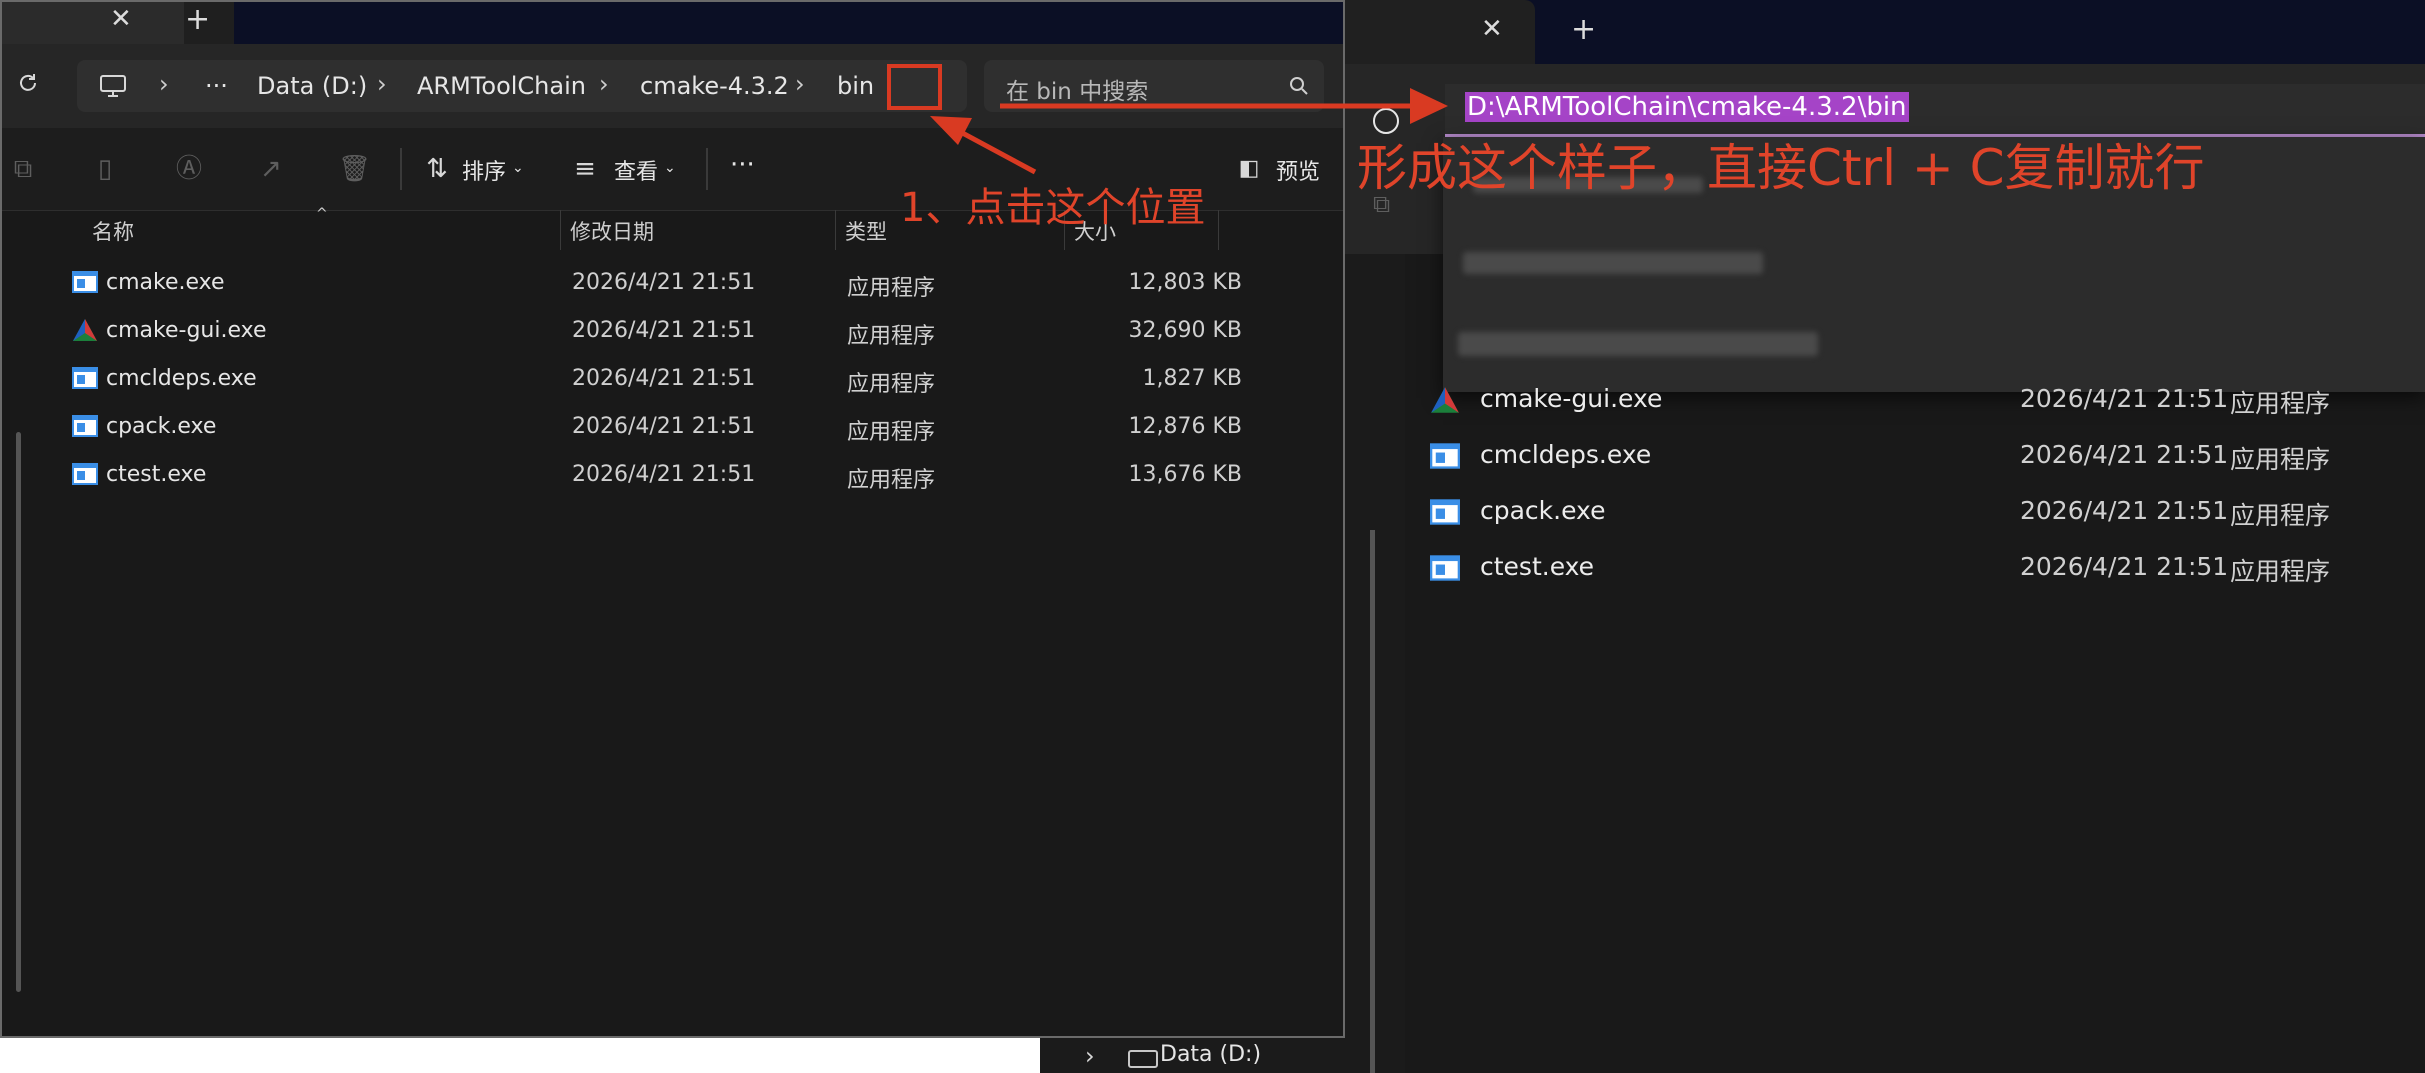  Describe the element at coordinates (585, 169) in the screenshot. I see `view-icon: ≡` at that location.